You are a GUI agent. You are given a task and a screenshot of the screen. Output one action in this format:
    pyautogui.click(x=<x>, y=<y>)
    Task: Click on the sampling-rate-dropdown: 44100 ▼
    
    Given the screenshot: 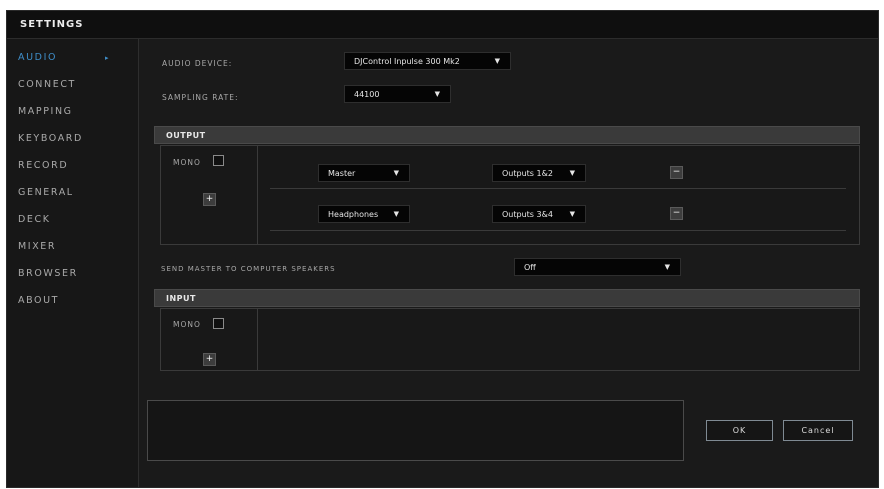 What is the action you would take?
    pyautogui.click(x=397, y=94)
    